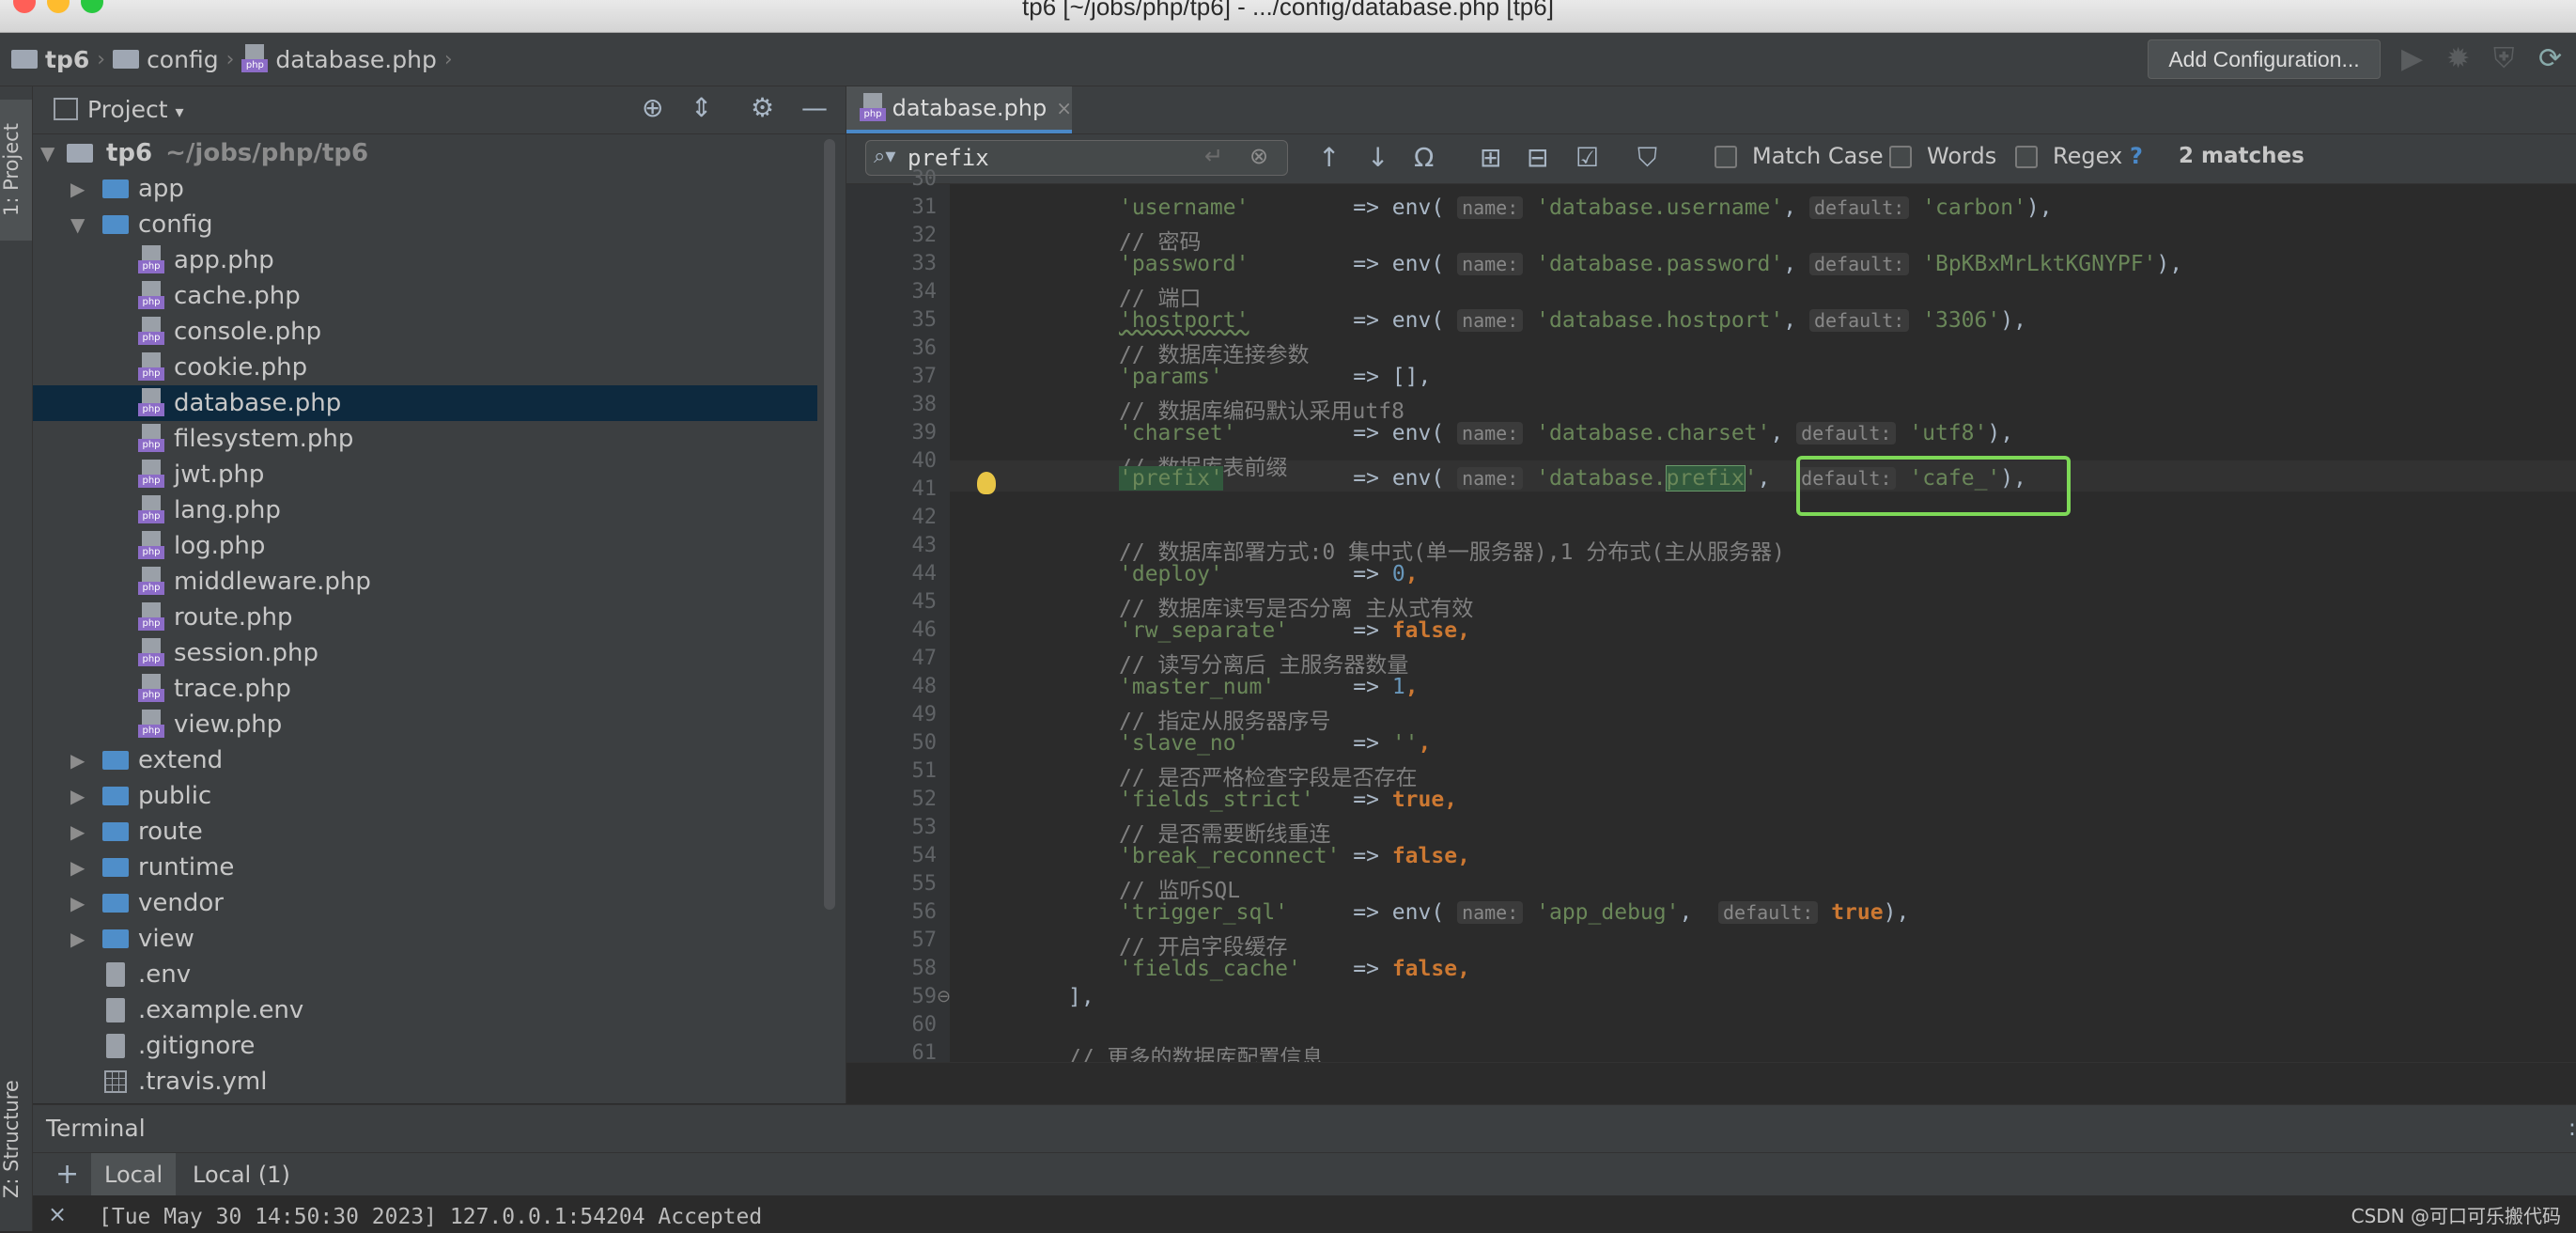 Image resolution: width=2576 pixels, height=1233 pixels. I want to click on close-tab-icon: ×, so click(1064, 108).